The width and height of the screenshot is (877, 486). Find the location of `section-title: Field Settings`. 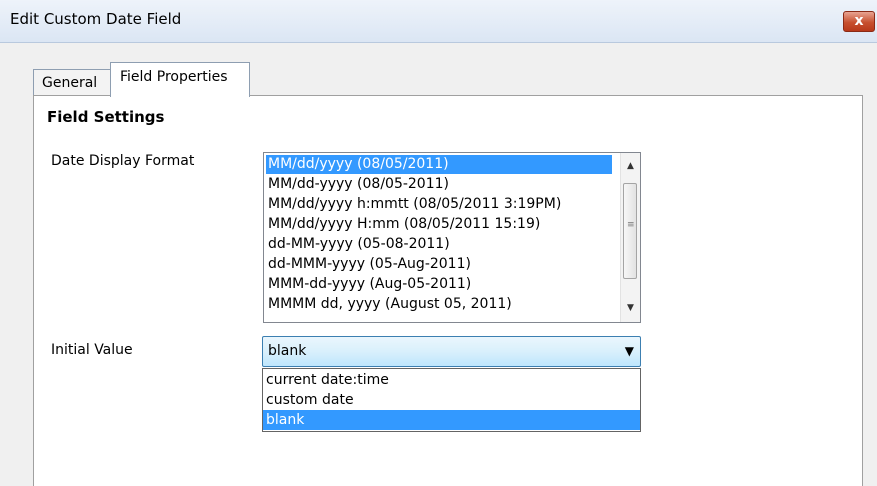

section-title: Field Settings is located at coordinates (106, 117).